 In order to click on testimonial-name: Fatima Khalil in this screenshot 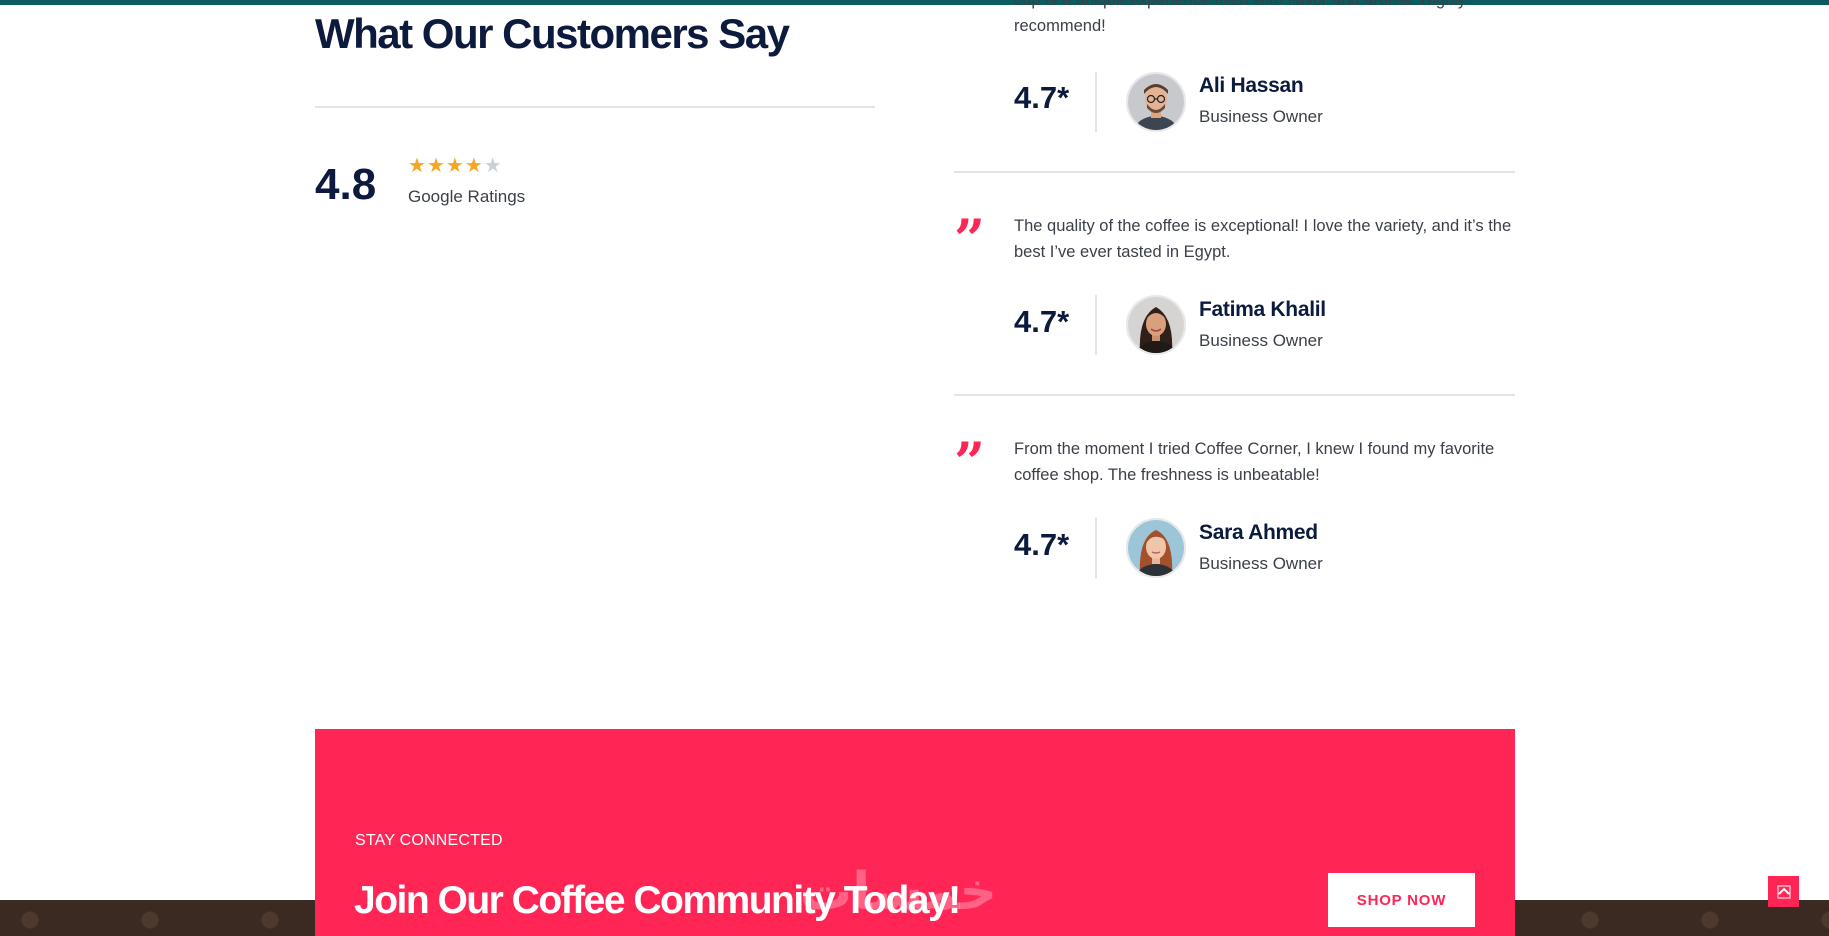, I will do `click(1262, 309)`.